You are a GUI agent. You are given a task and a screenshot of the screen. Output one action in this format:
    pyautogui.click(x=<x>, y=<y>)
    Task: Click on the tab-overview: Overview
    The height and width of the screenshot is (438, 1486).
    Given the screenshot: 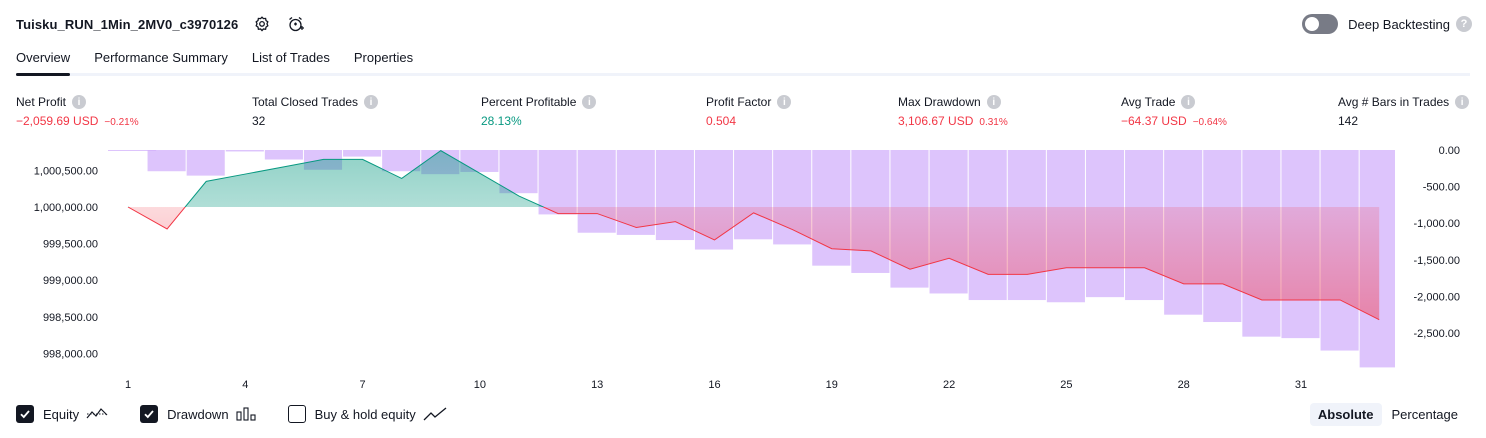 What is the action you would take?
    pyautogui.click(x=43, y=62)
    